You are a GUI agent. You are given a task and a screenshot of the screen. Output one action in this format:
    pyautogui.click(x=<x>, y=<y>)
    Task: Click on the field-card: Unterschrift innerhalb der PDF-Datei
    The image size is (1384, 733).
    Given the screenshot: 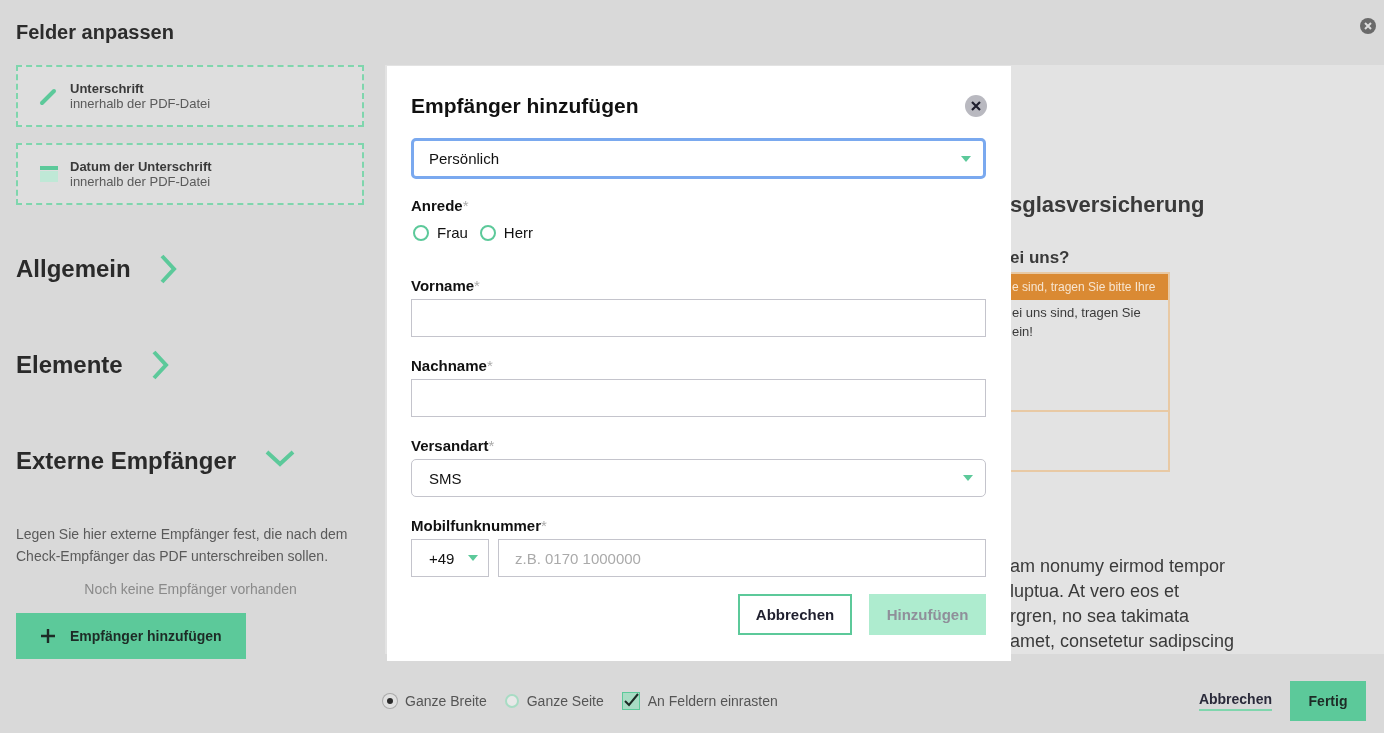 What is the action you would take?
    pyautogui.click(x=190, y=96)
    